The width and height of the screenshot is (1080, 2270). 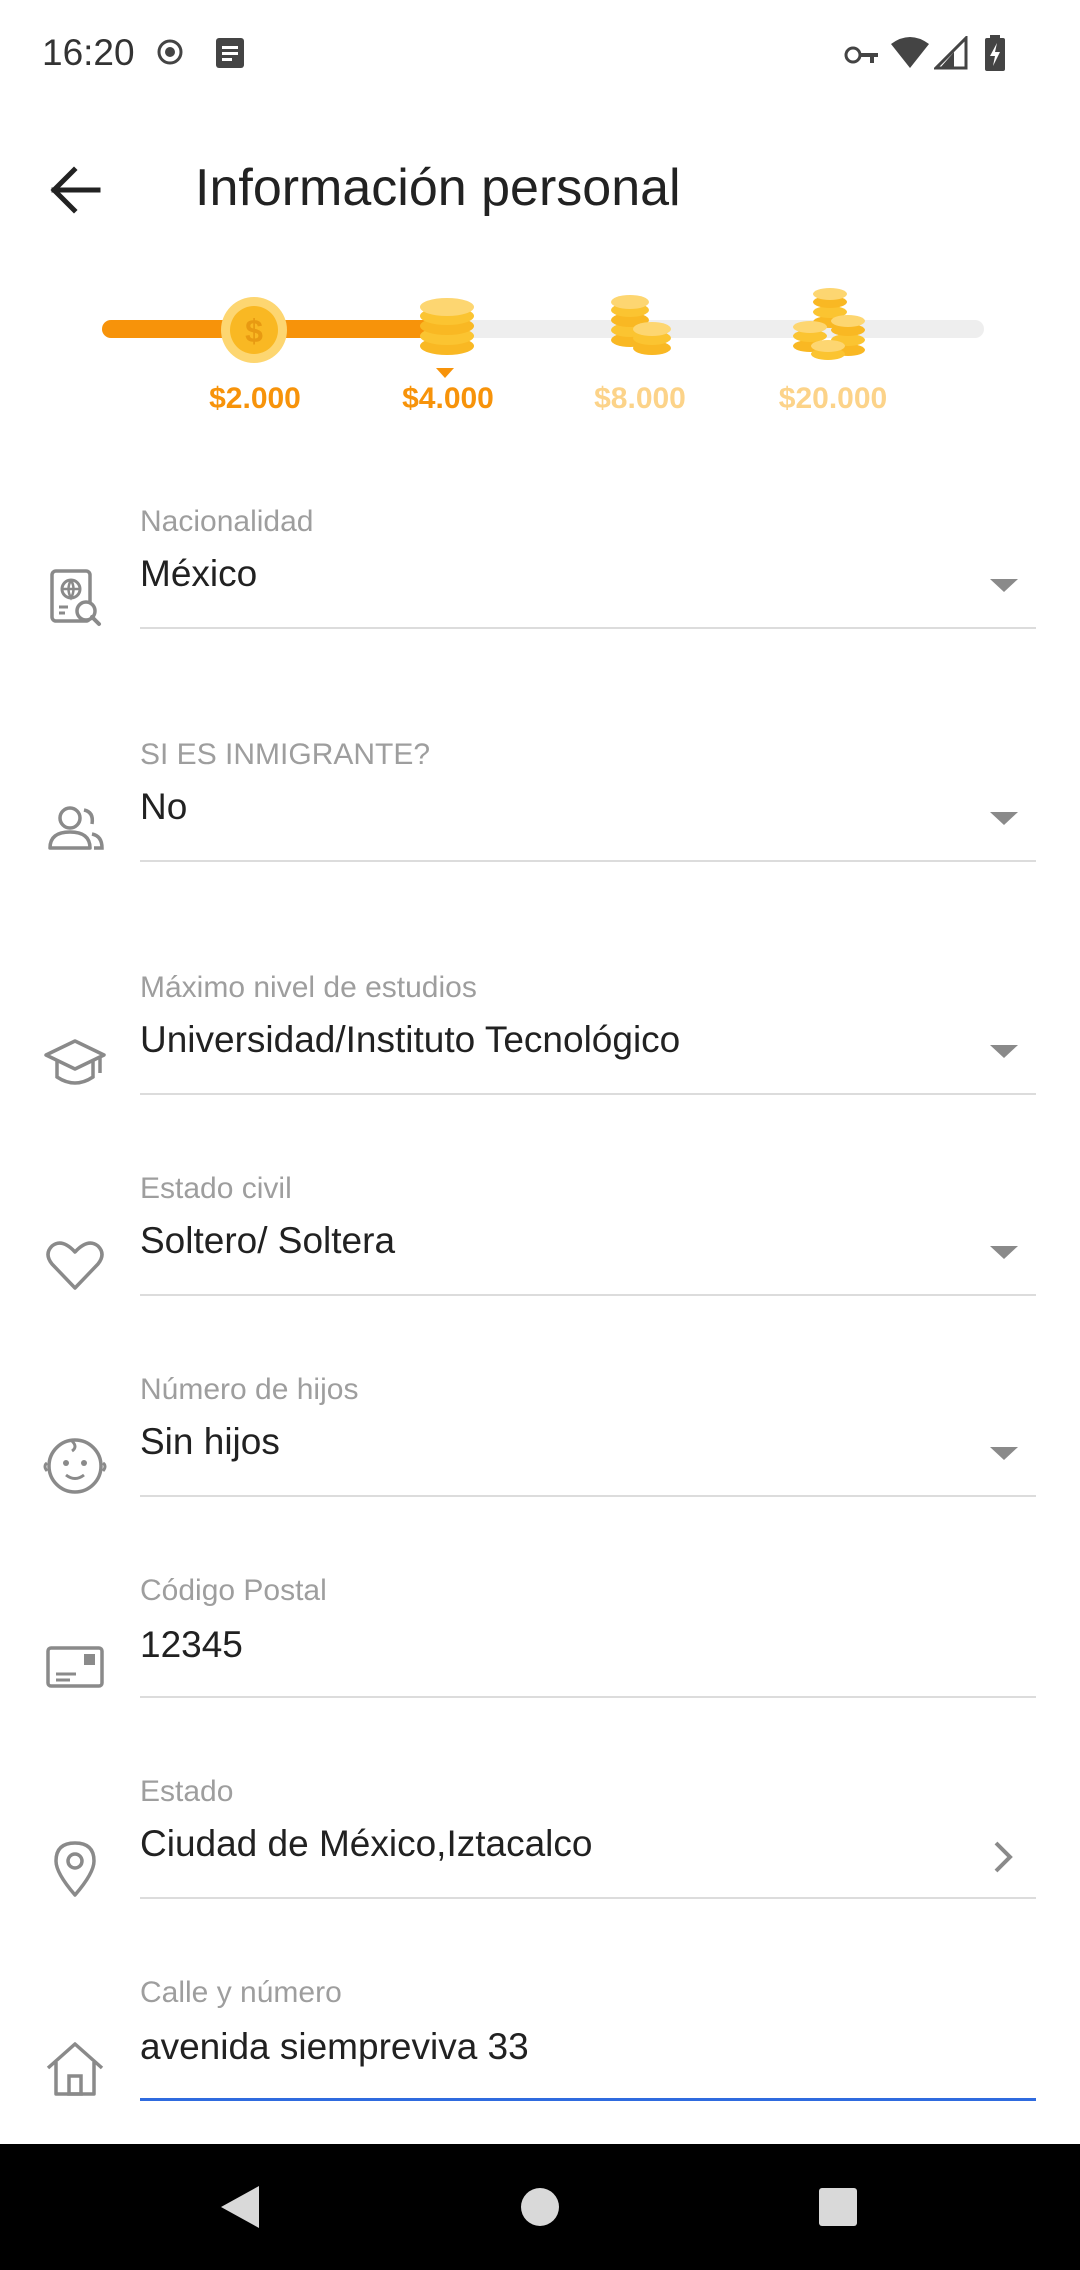 What do you see at coordinates (861, 55) in the screenshot?
I see `vpn-key-icon` at bounding box center [861, 55].